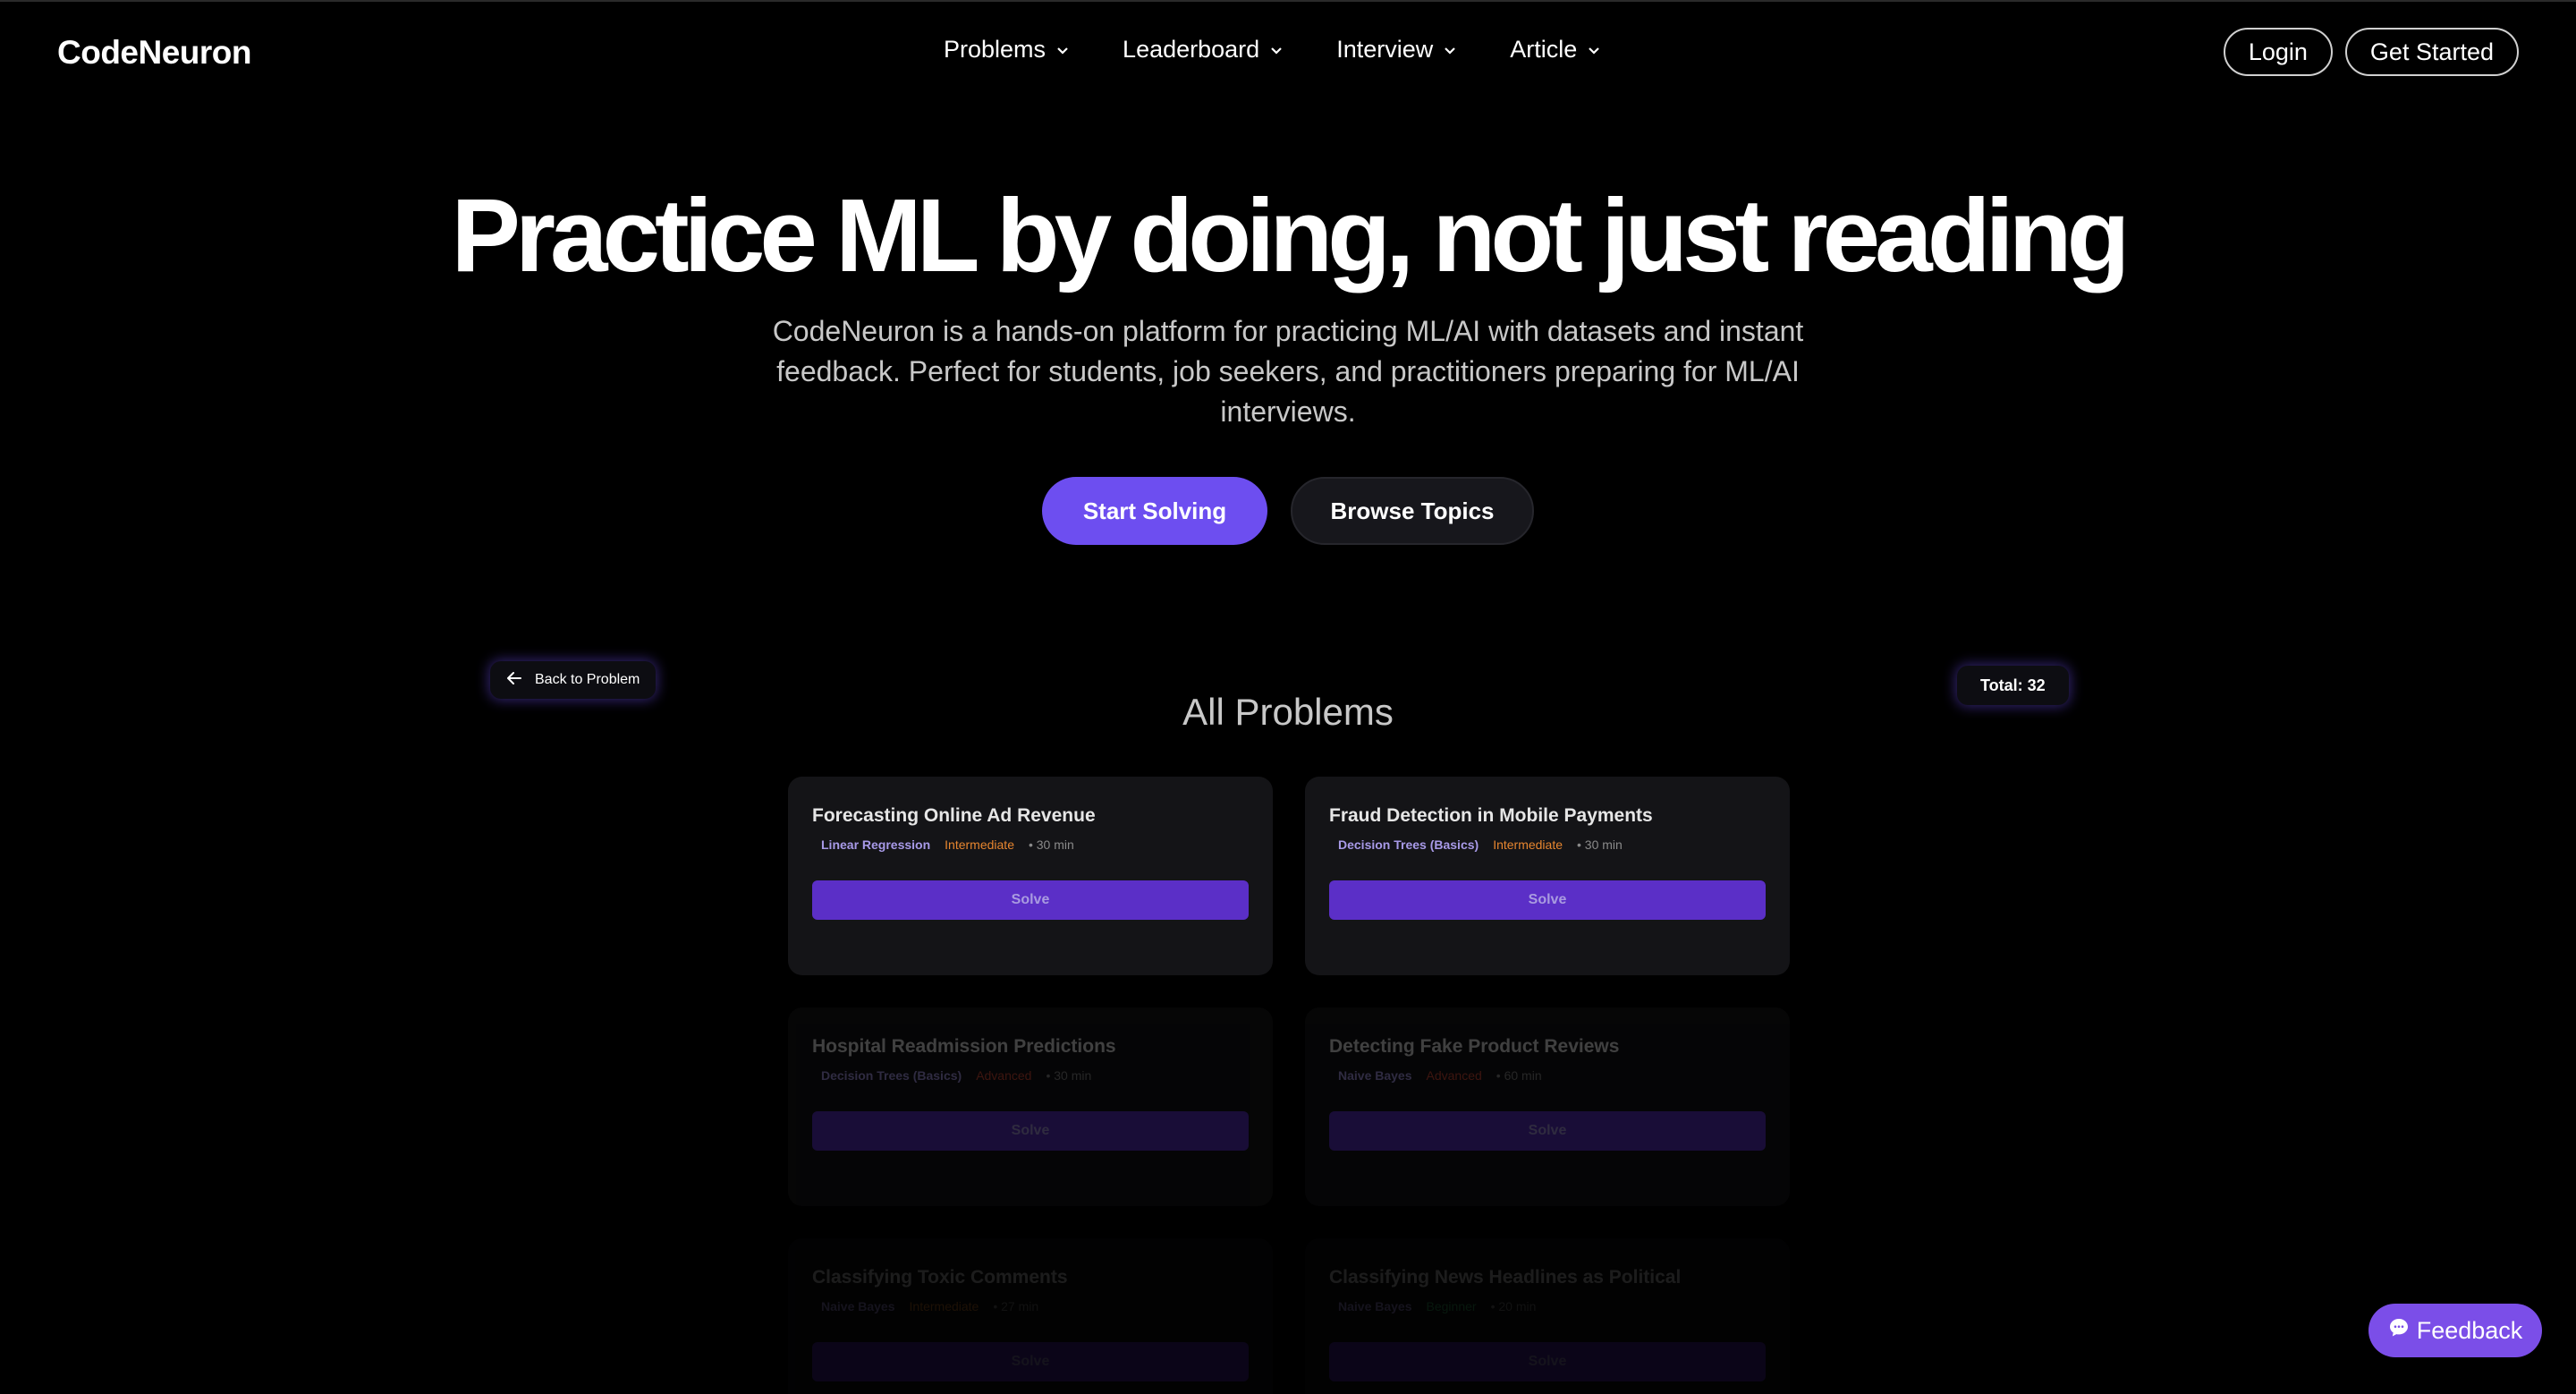  I want to click on logo: CodeNeuron, so click(154, 53).